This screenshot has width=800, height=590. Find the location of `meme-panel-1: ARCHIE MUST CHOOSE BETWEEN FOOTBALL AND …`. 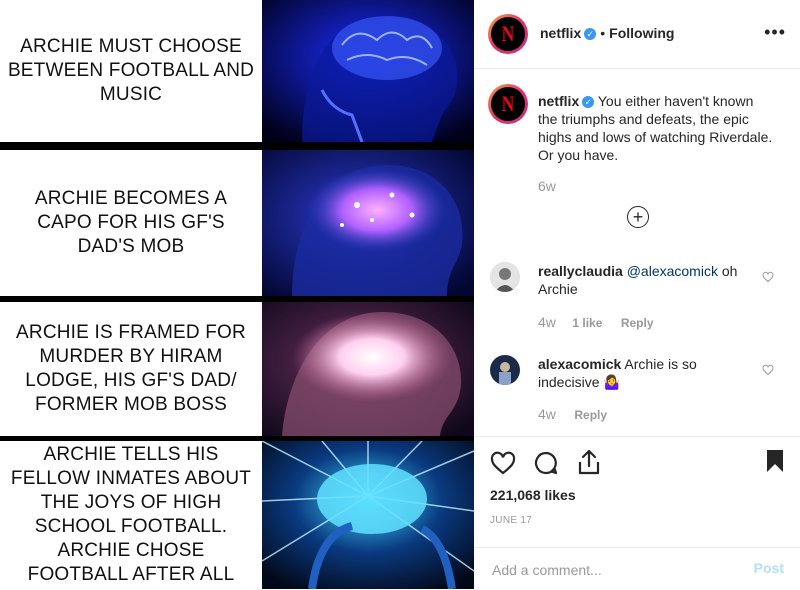

meme-panel-1: ARCHIE MUST CHOOSE BETWEEN FOOTBALL AND … is located at coordinates (237, 71).